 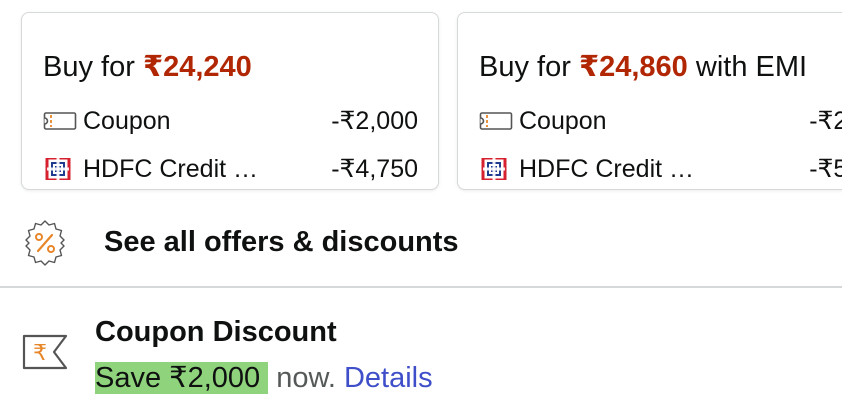 I want to click on see-all-offers-link: See all offers & discounts, so click(x=421, y=244).